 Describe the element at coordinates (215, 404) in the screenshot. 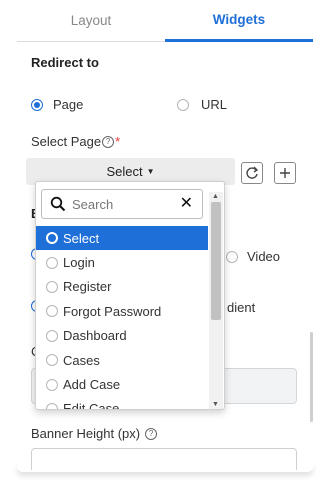

I see `scroll-down-icon: ▼` at that location.